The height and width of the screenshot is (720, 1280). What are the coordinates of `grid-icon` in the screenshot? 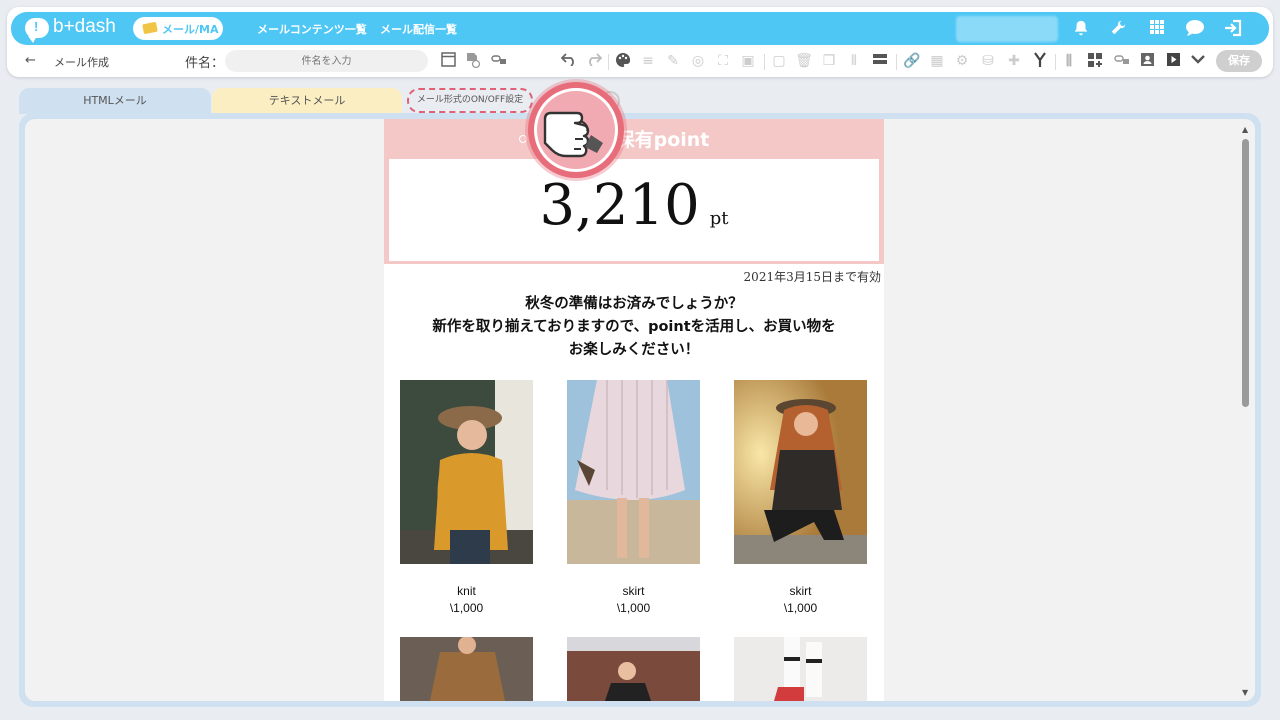 It's located at (1157, 29).